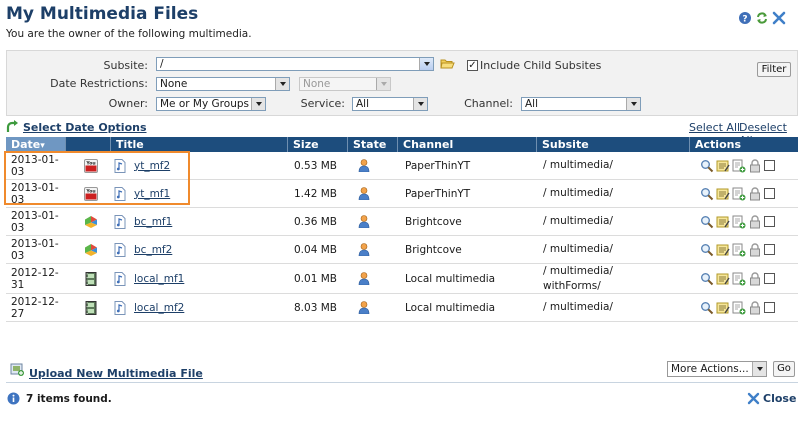 Image resolution: width=803 pixels, height=436 pixels. I want to click on subsite-input: /, so click(295, 64).